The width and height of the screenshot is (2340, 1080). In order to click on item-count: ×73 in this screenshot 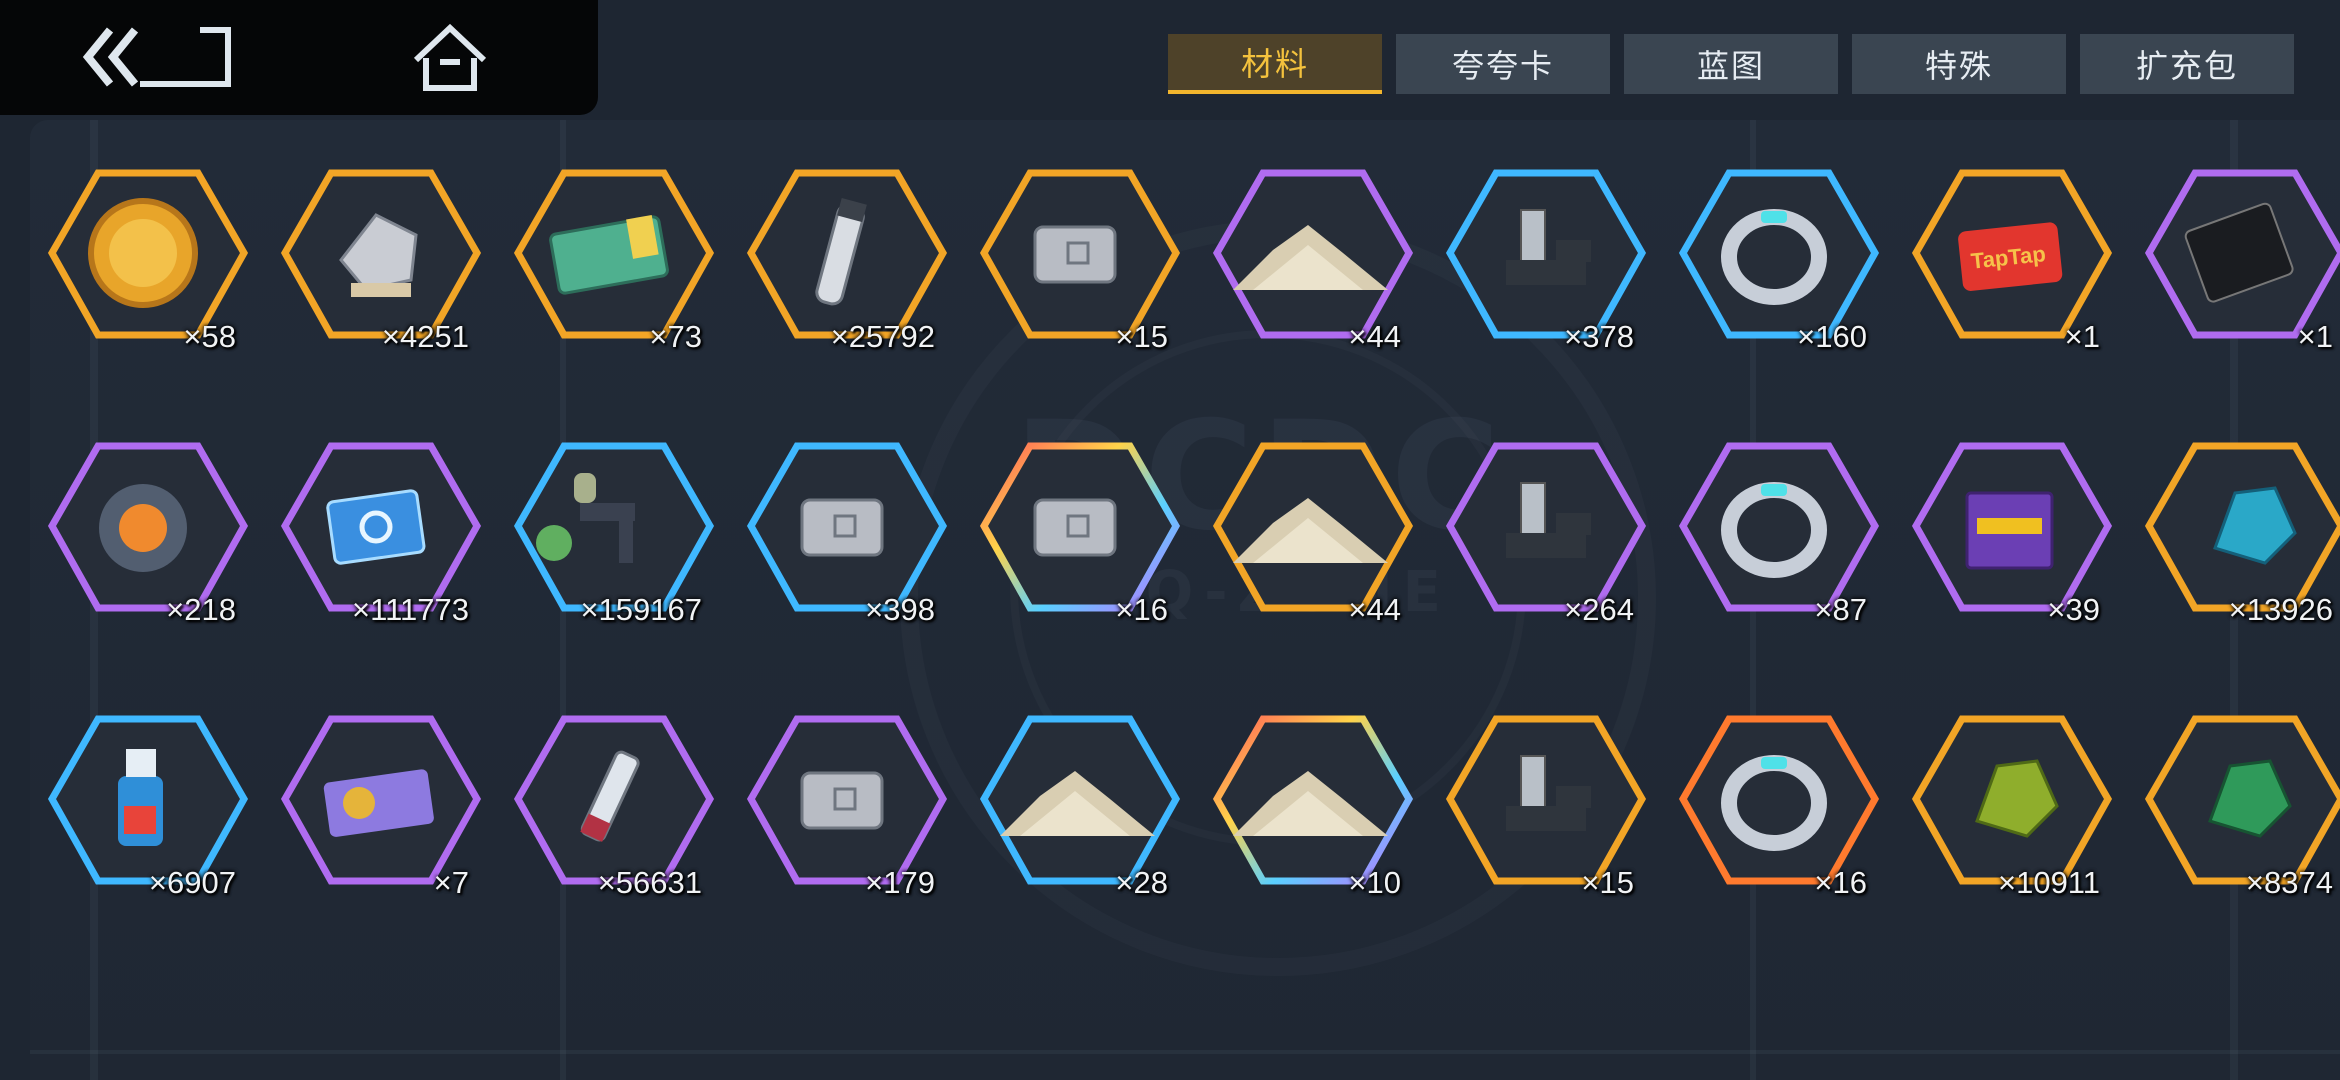, I will do `click(675, 336)`.